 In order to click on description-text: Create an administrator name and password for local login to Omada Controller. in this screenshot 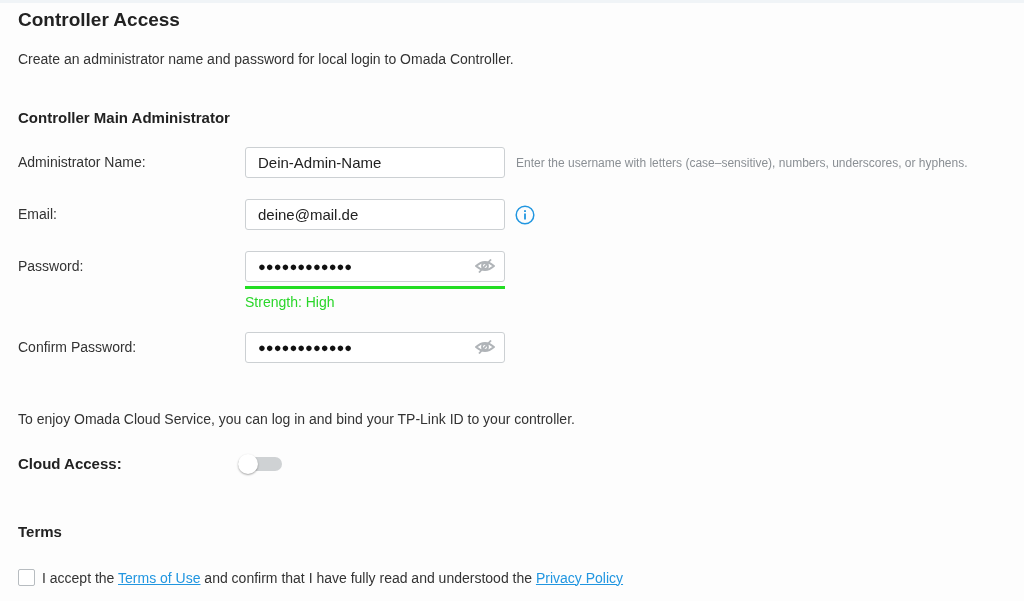, I will do `click(266, 59)`.